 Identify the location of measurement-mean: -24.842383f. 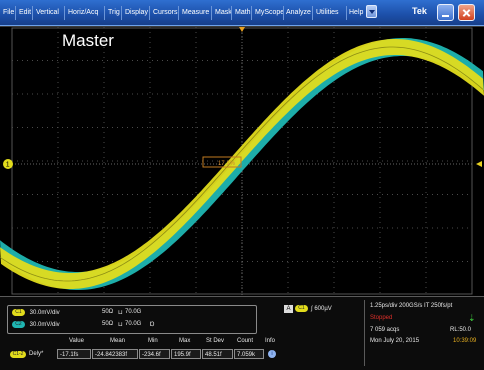
(115, 354).